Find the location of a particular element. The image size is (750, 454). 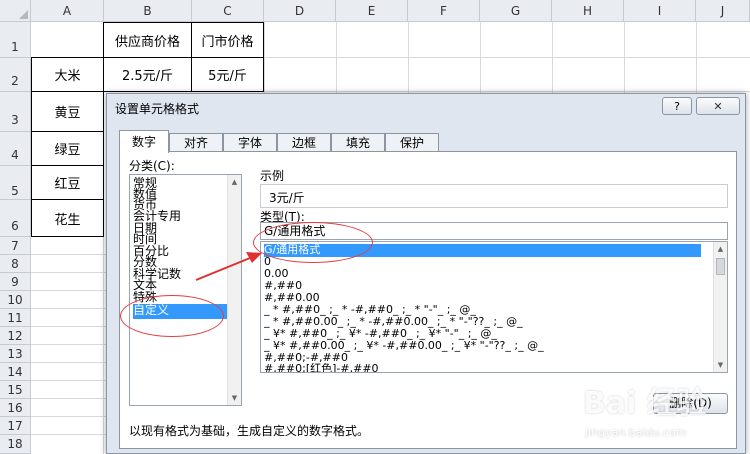

tab-protection: 保护 is located at coordinates (412, 142).